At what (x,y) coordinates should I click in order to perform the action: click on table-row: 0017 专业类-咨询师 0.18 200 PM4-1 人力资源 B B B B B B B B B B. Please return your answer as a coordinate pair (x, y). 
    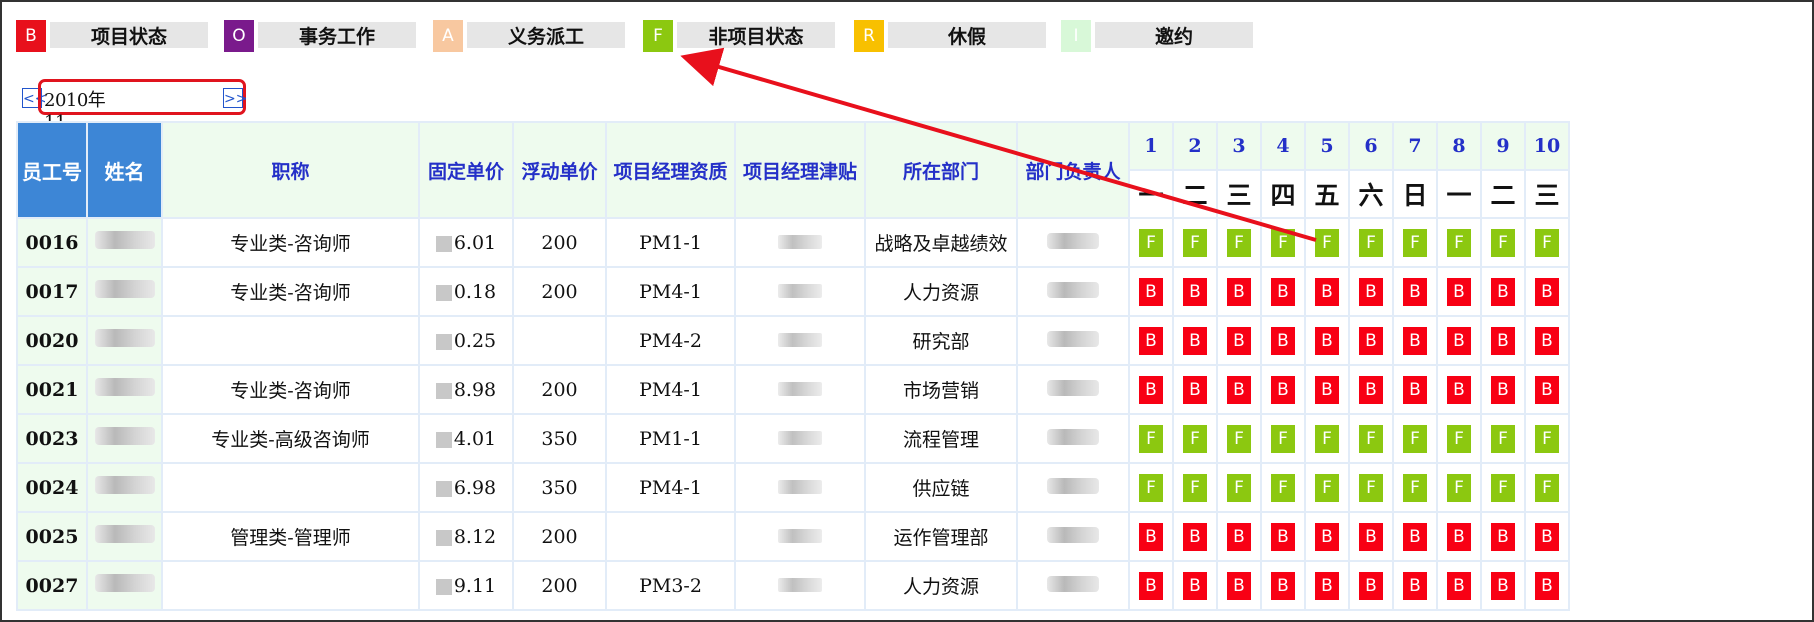
    Looking at the image, I should click on (793, 291).